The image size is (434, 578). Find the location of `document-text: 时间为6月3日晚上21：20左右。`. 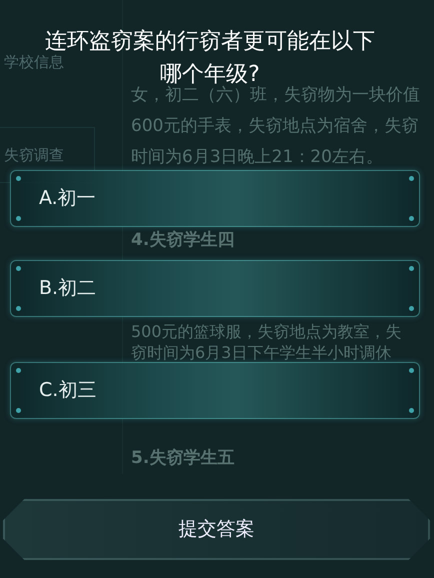

document-text: 时间为6月3日晚上21：20左右。 is located at coordinates (257, 157).